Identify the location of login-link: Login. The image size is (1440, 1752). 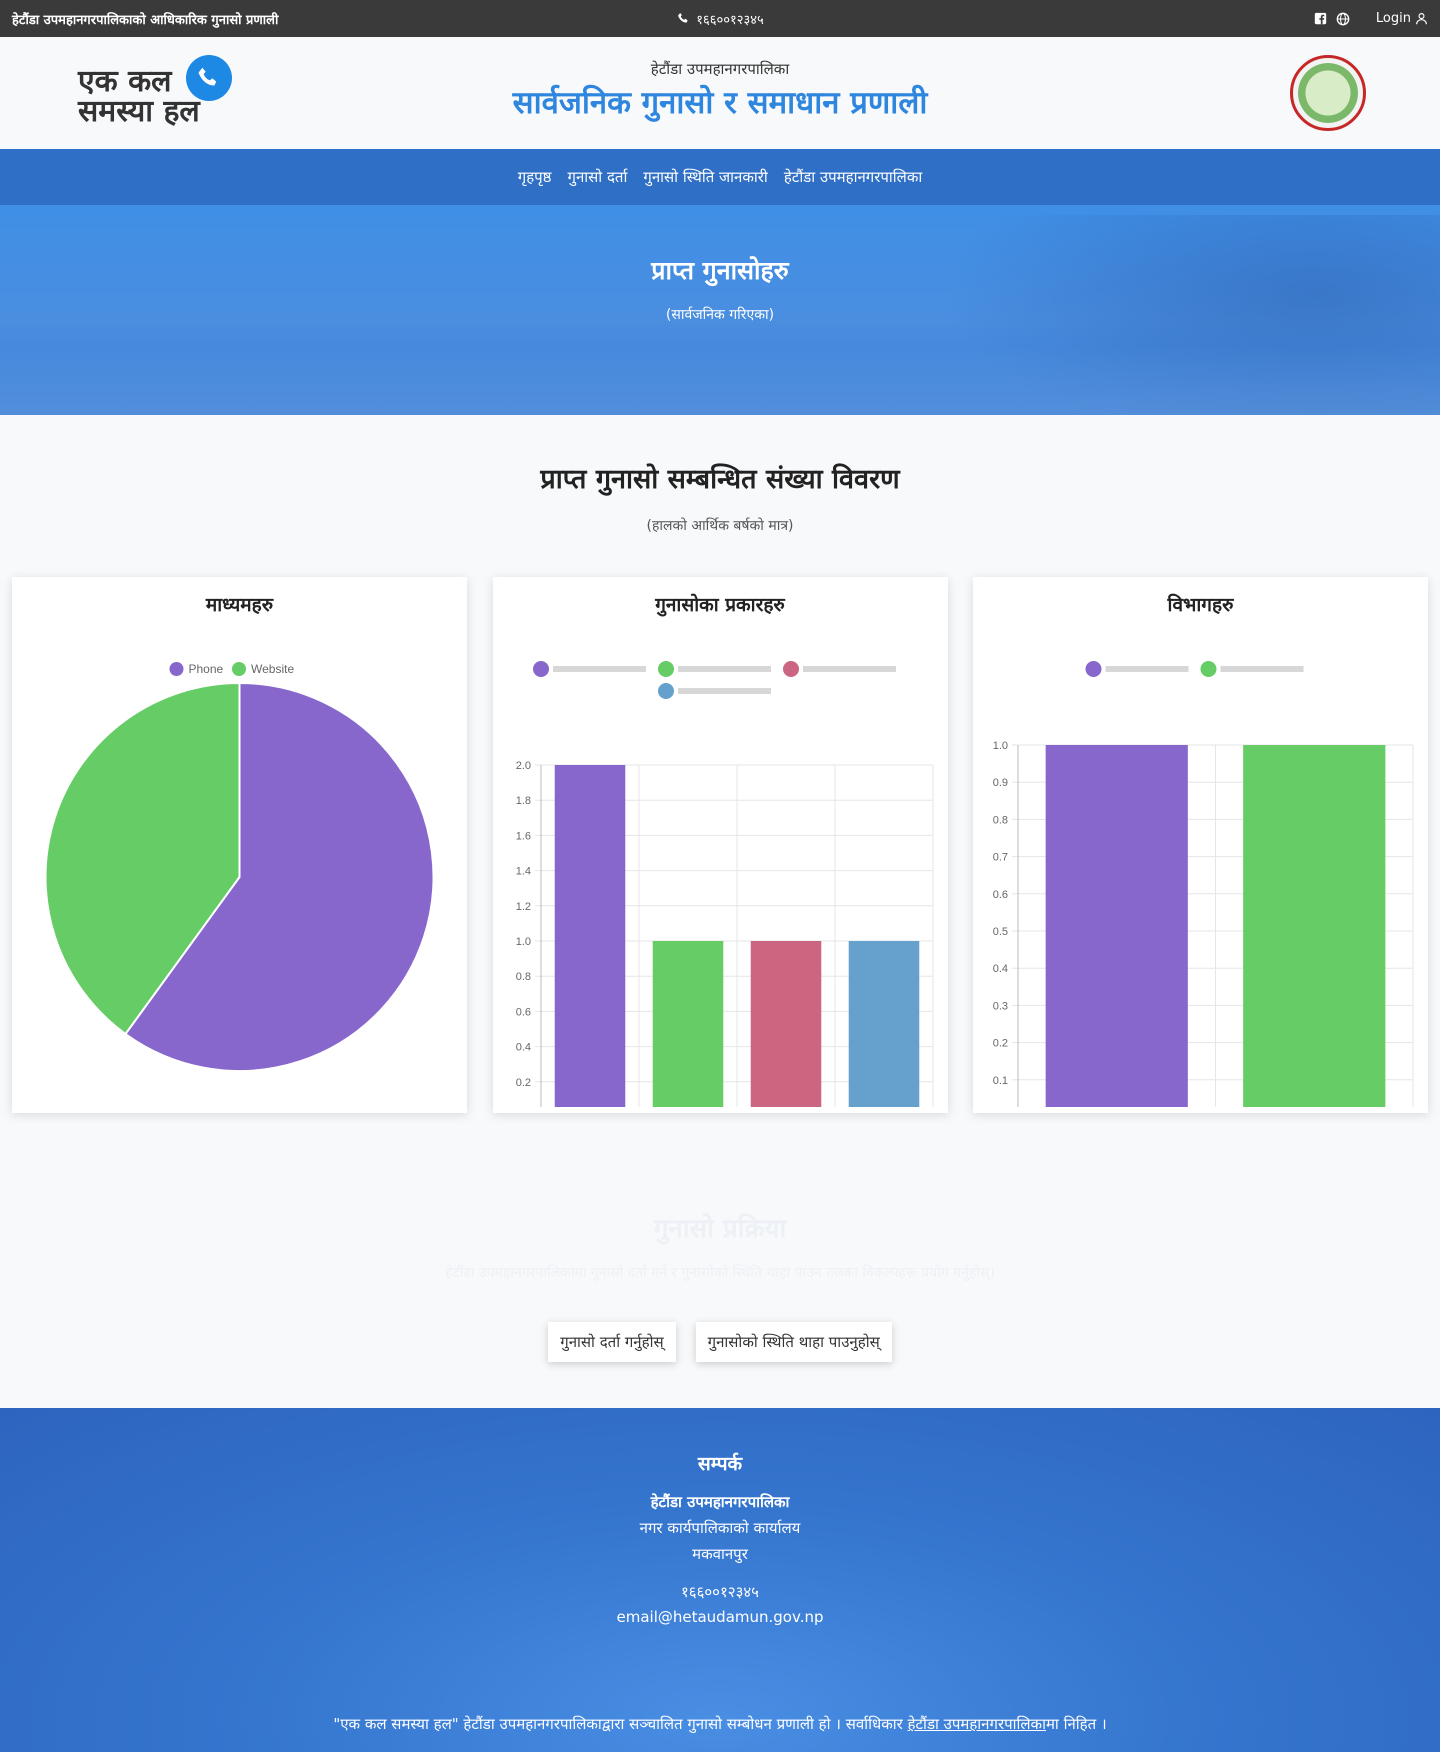
(1402, 18).